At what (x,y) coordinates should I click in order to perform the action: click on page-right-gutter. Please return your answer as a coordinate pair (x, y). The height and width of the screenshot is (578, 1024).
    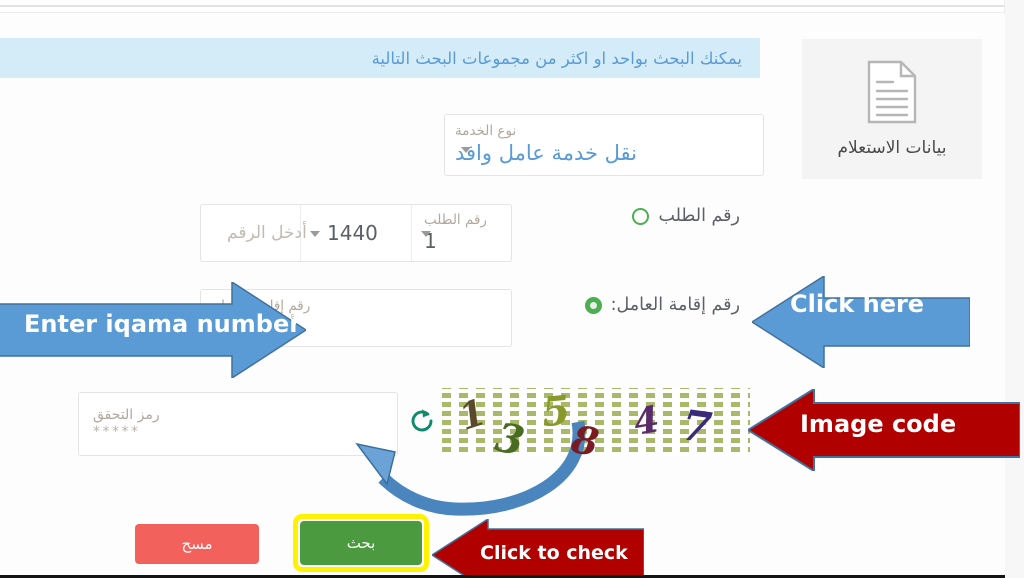
    Looking at the image, I should click on (1014, 289).